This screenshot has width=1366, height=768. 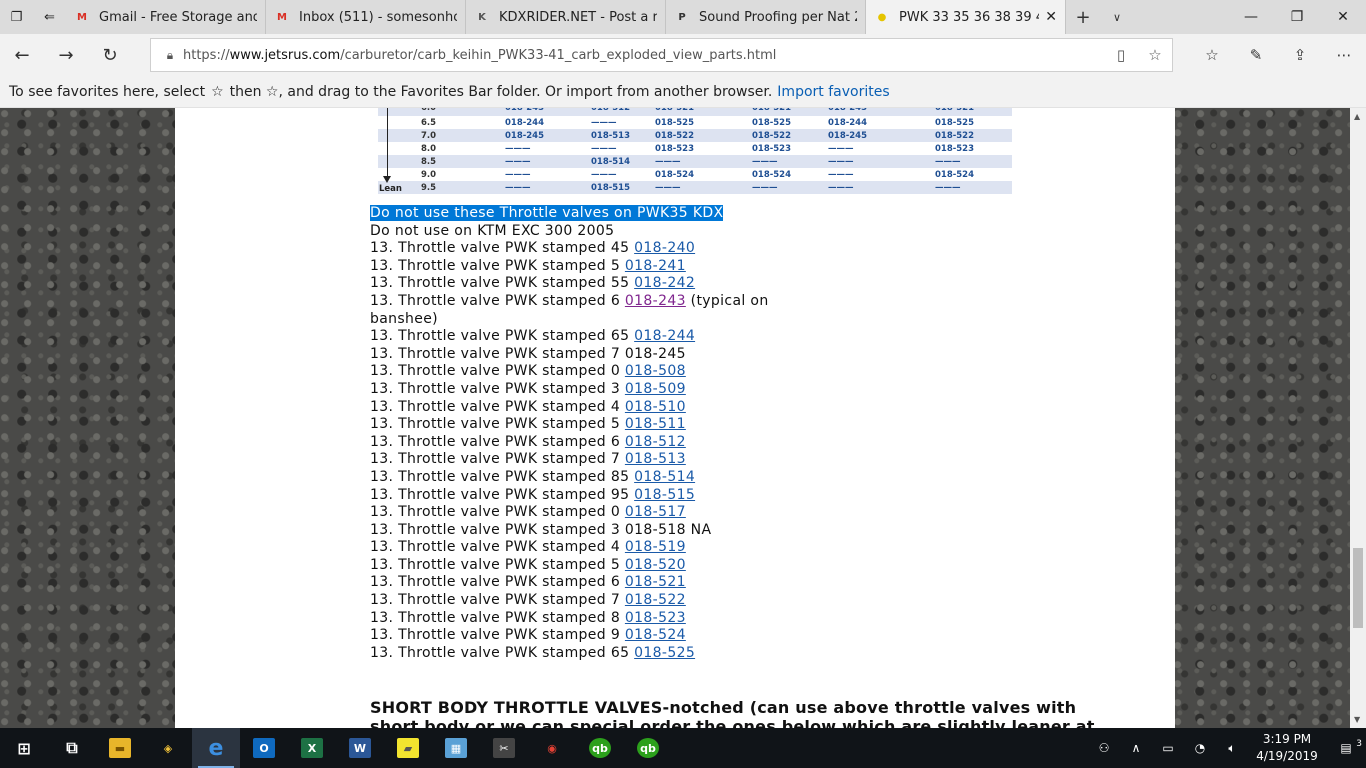 I want to click on taskbar-snipping-tool-button: ✂, so click(x=504, y=748).